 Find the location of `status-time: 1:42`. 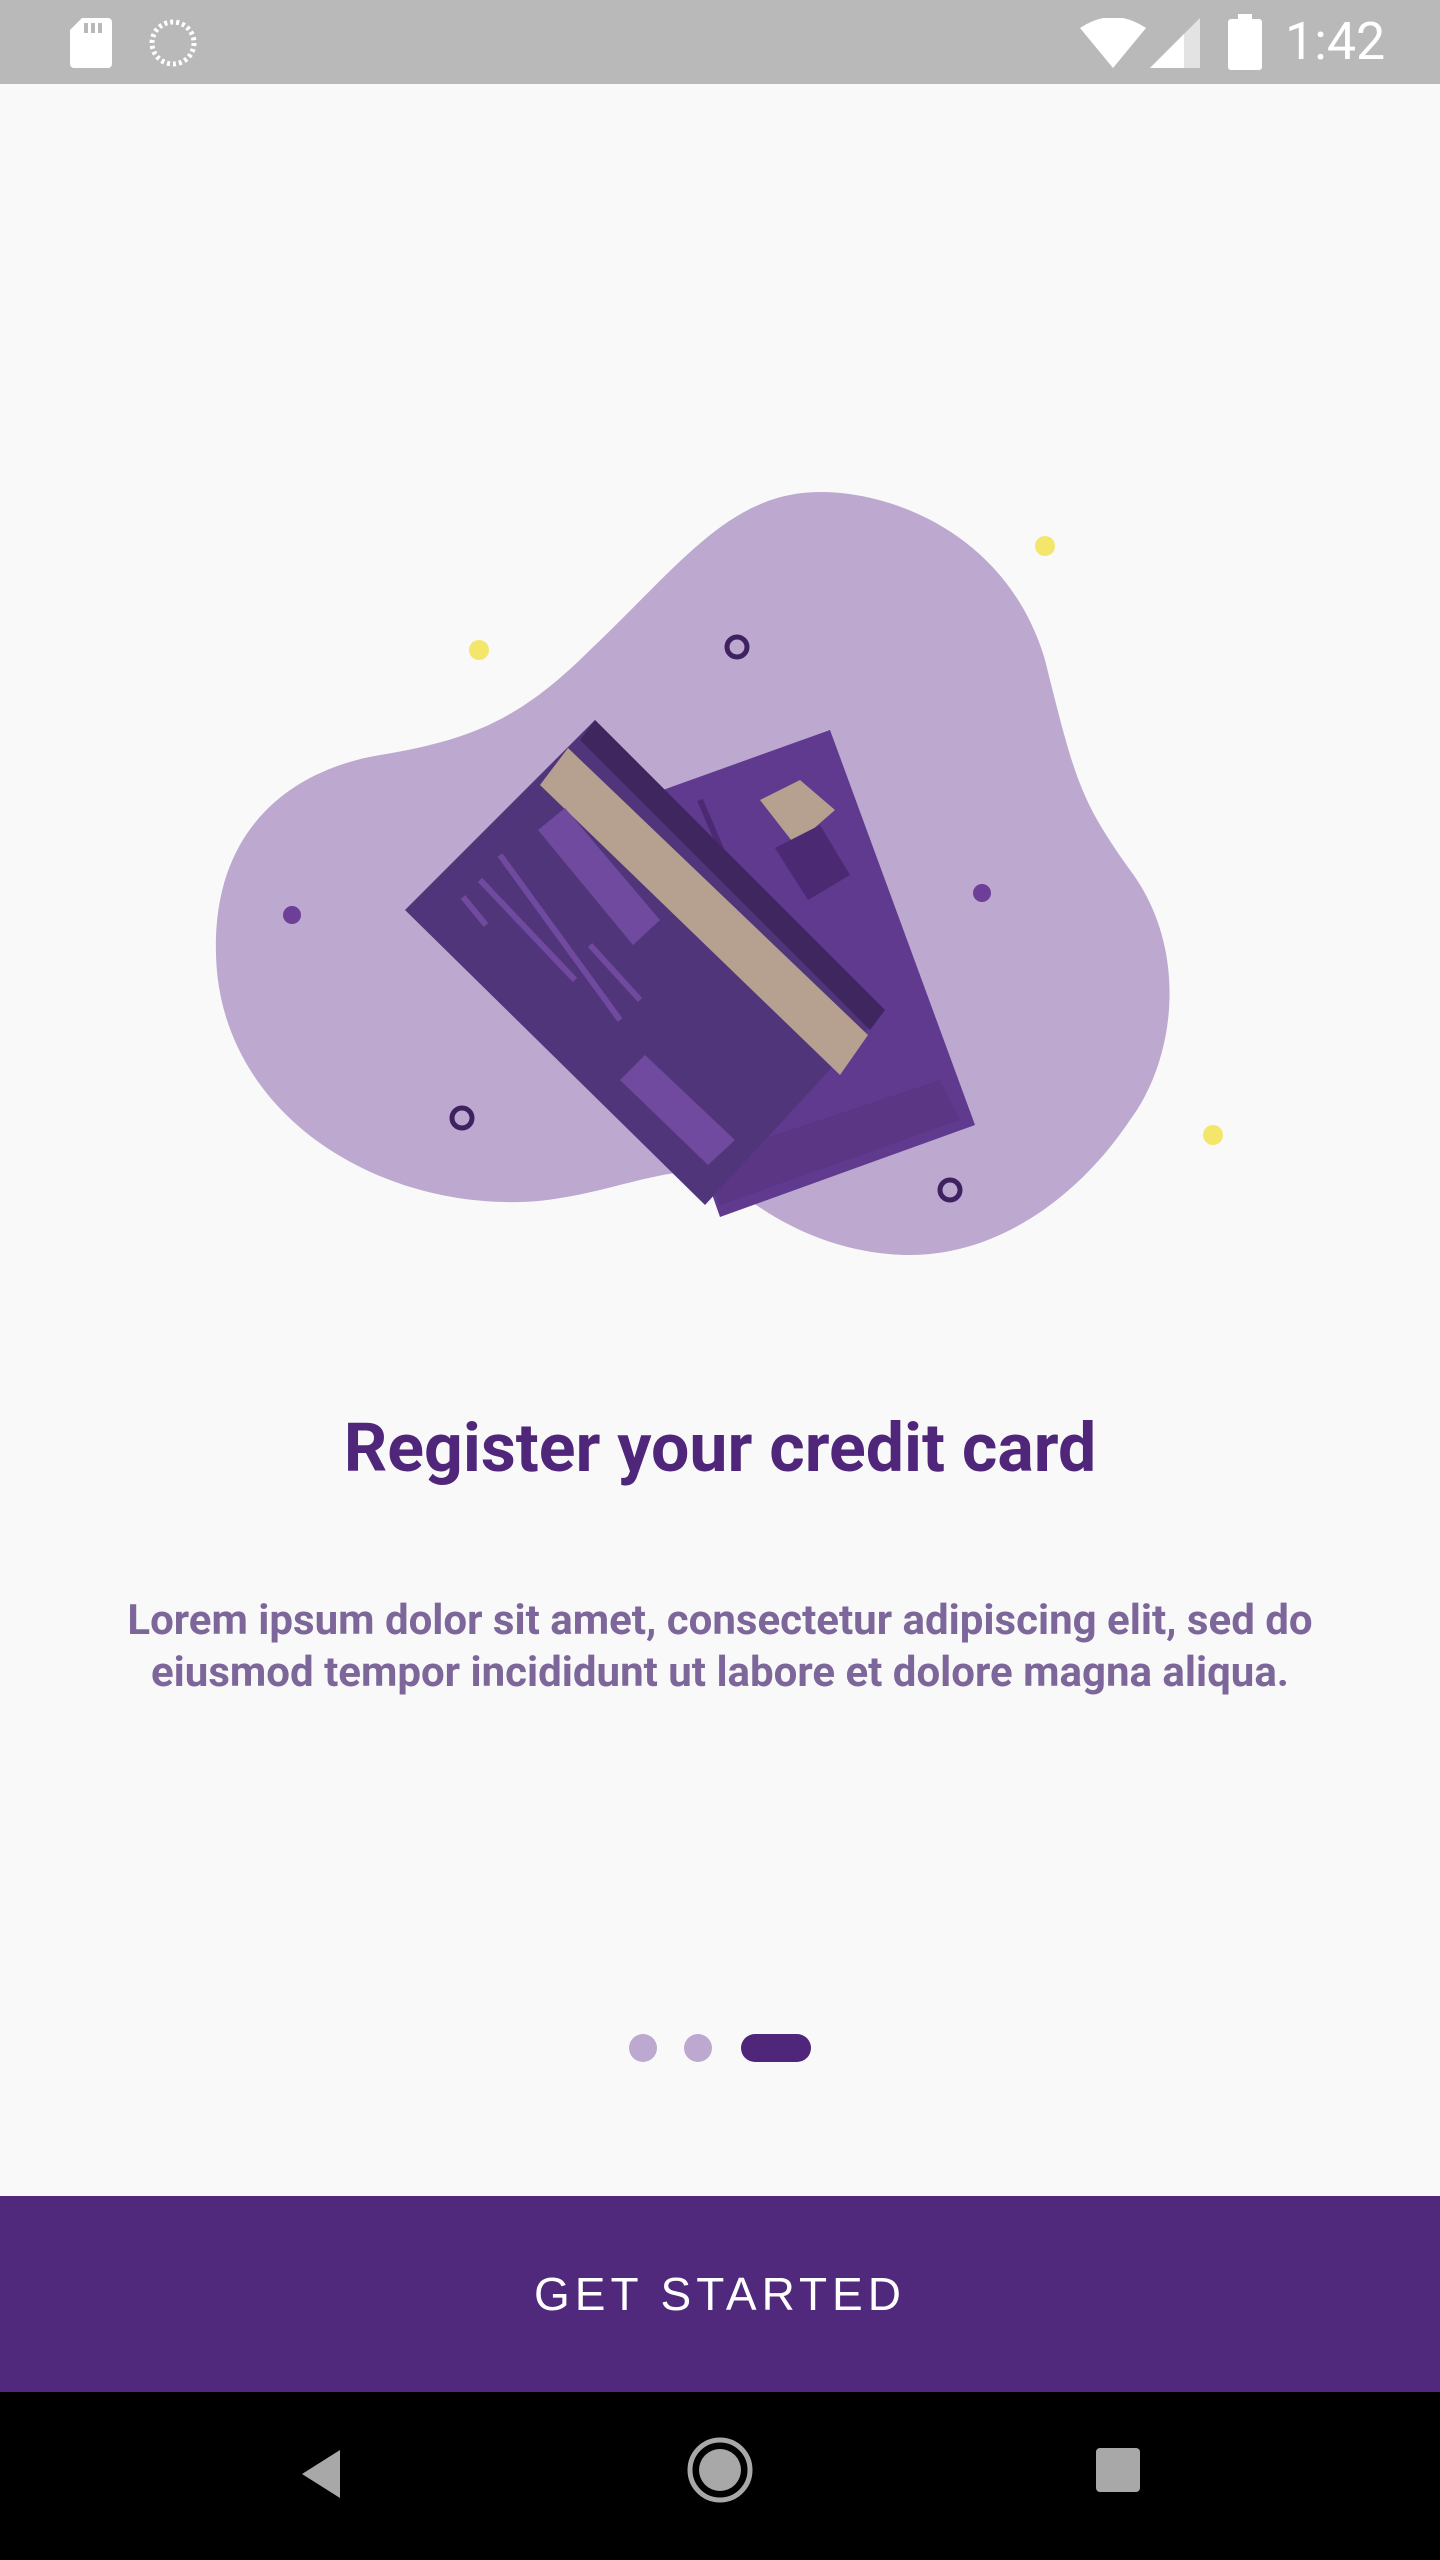

status-time: 1:42 is located at coordinates (1335, 41).